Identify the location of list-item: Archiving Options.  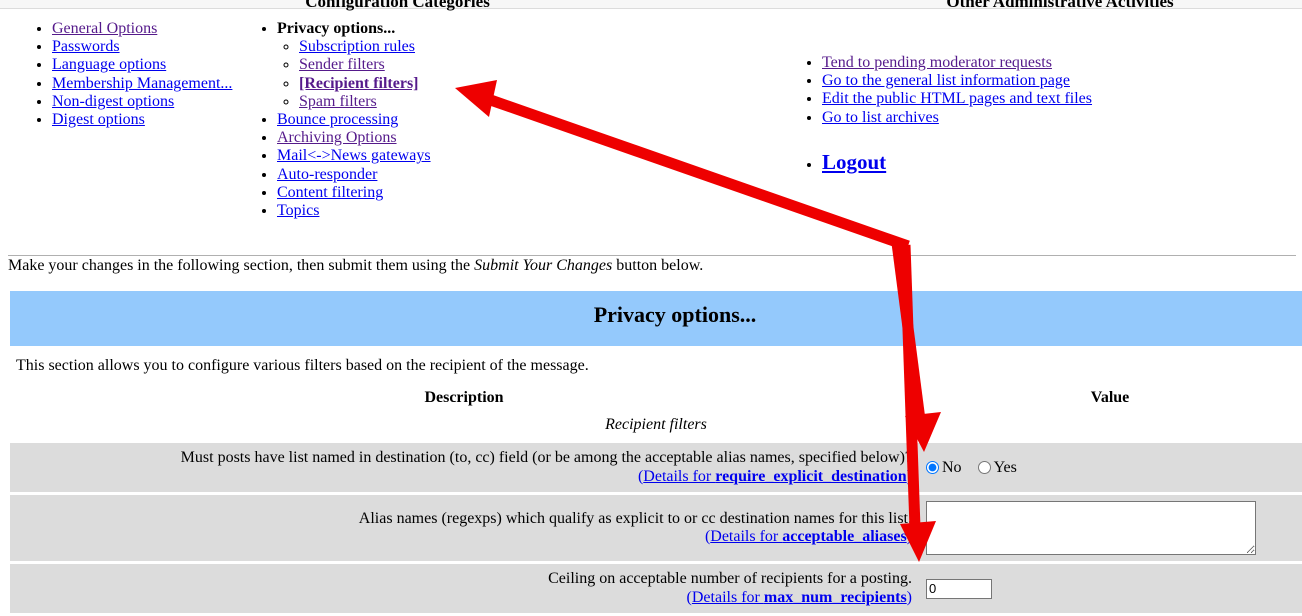
(354, 138).